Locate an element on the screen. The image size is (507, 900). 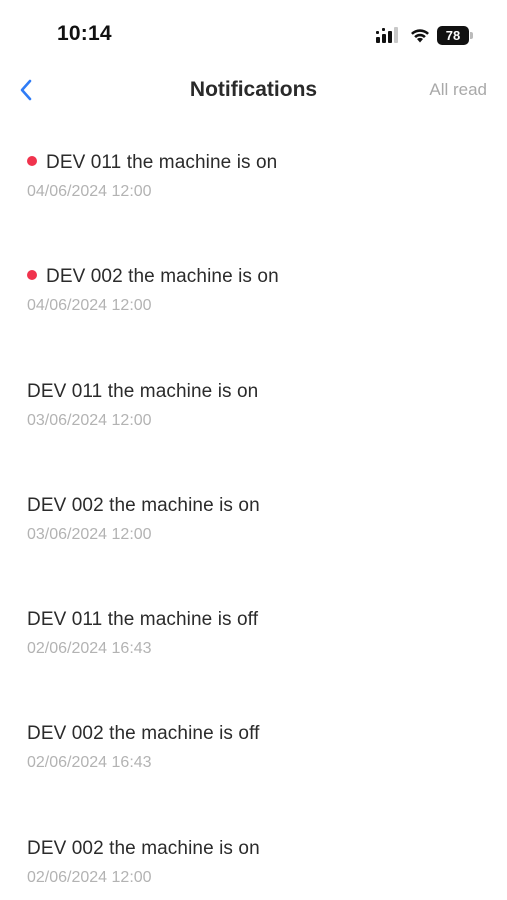
notification-title-row: DEV 011 the machine is off is located at coordinates (267, 620).